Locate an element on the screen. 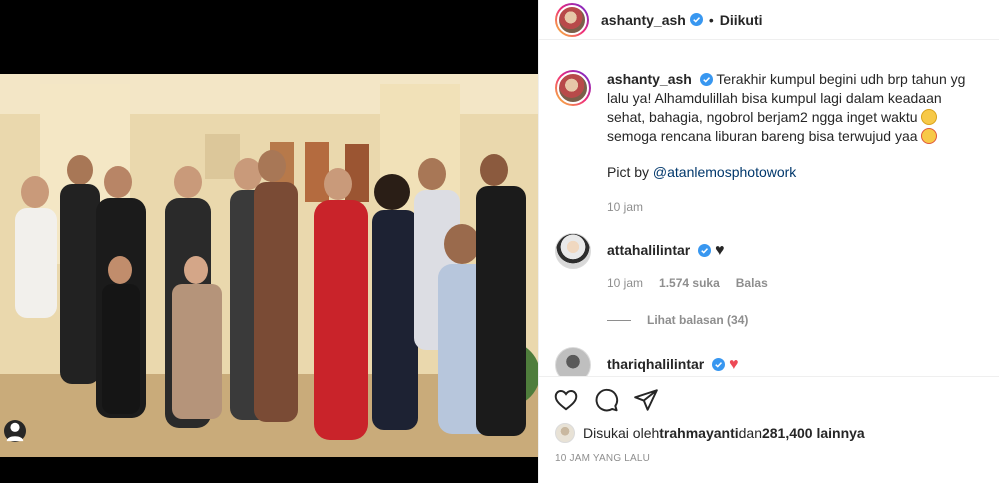 Image resolution: width=999 pixels, height=483 pixels. likes-count: 281,400 lainnya is located at coordinates (813, 433).